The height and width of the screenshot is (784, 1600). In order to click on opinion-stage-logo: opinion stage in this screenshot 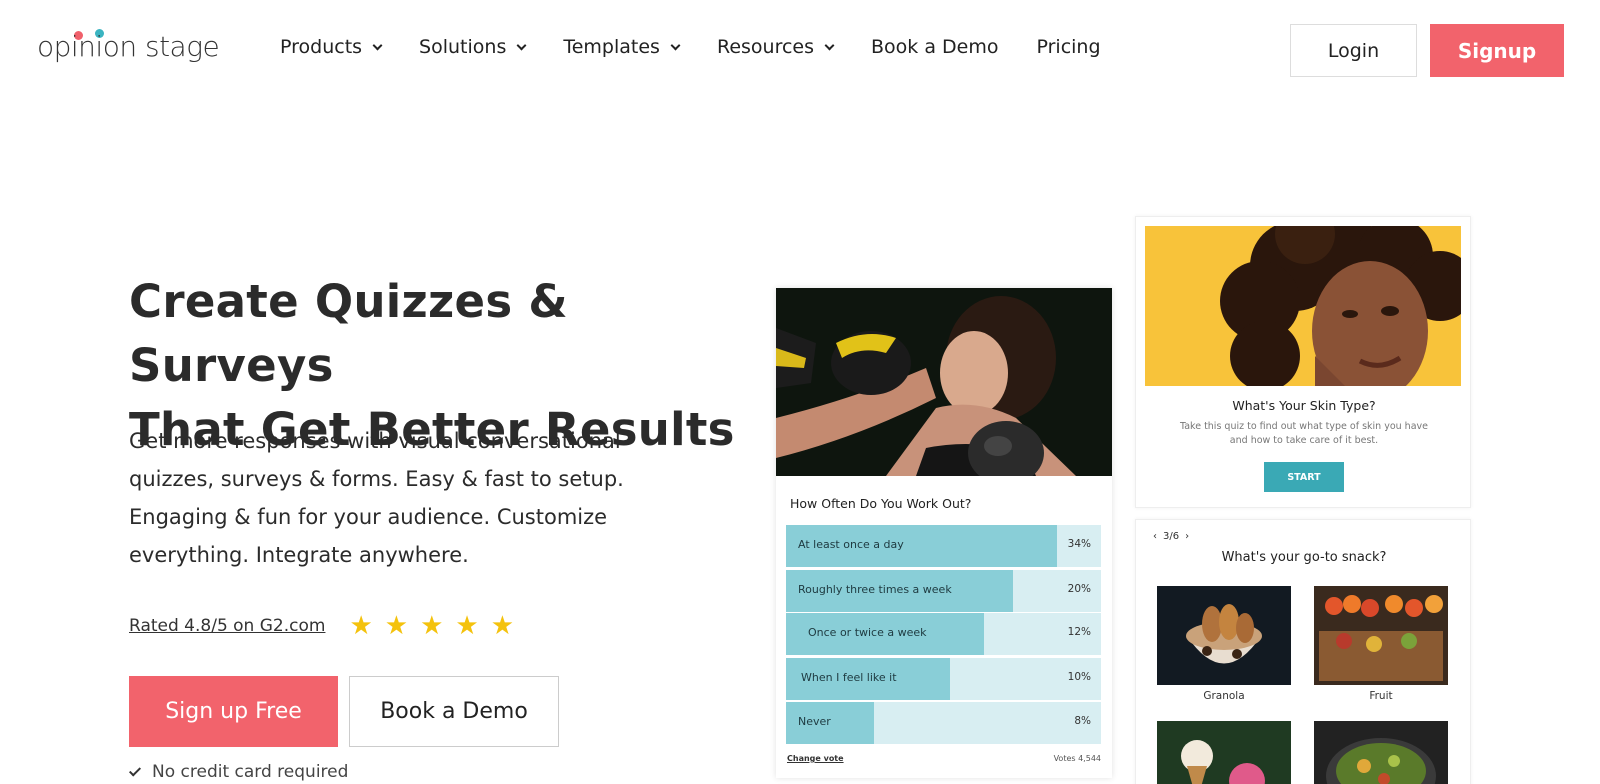, I will do `click(137, 46)`.